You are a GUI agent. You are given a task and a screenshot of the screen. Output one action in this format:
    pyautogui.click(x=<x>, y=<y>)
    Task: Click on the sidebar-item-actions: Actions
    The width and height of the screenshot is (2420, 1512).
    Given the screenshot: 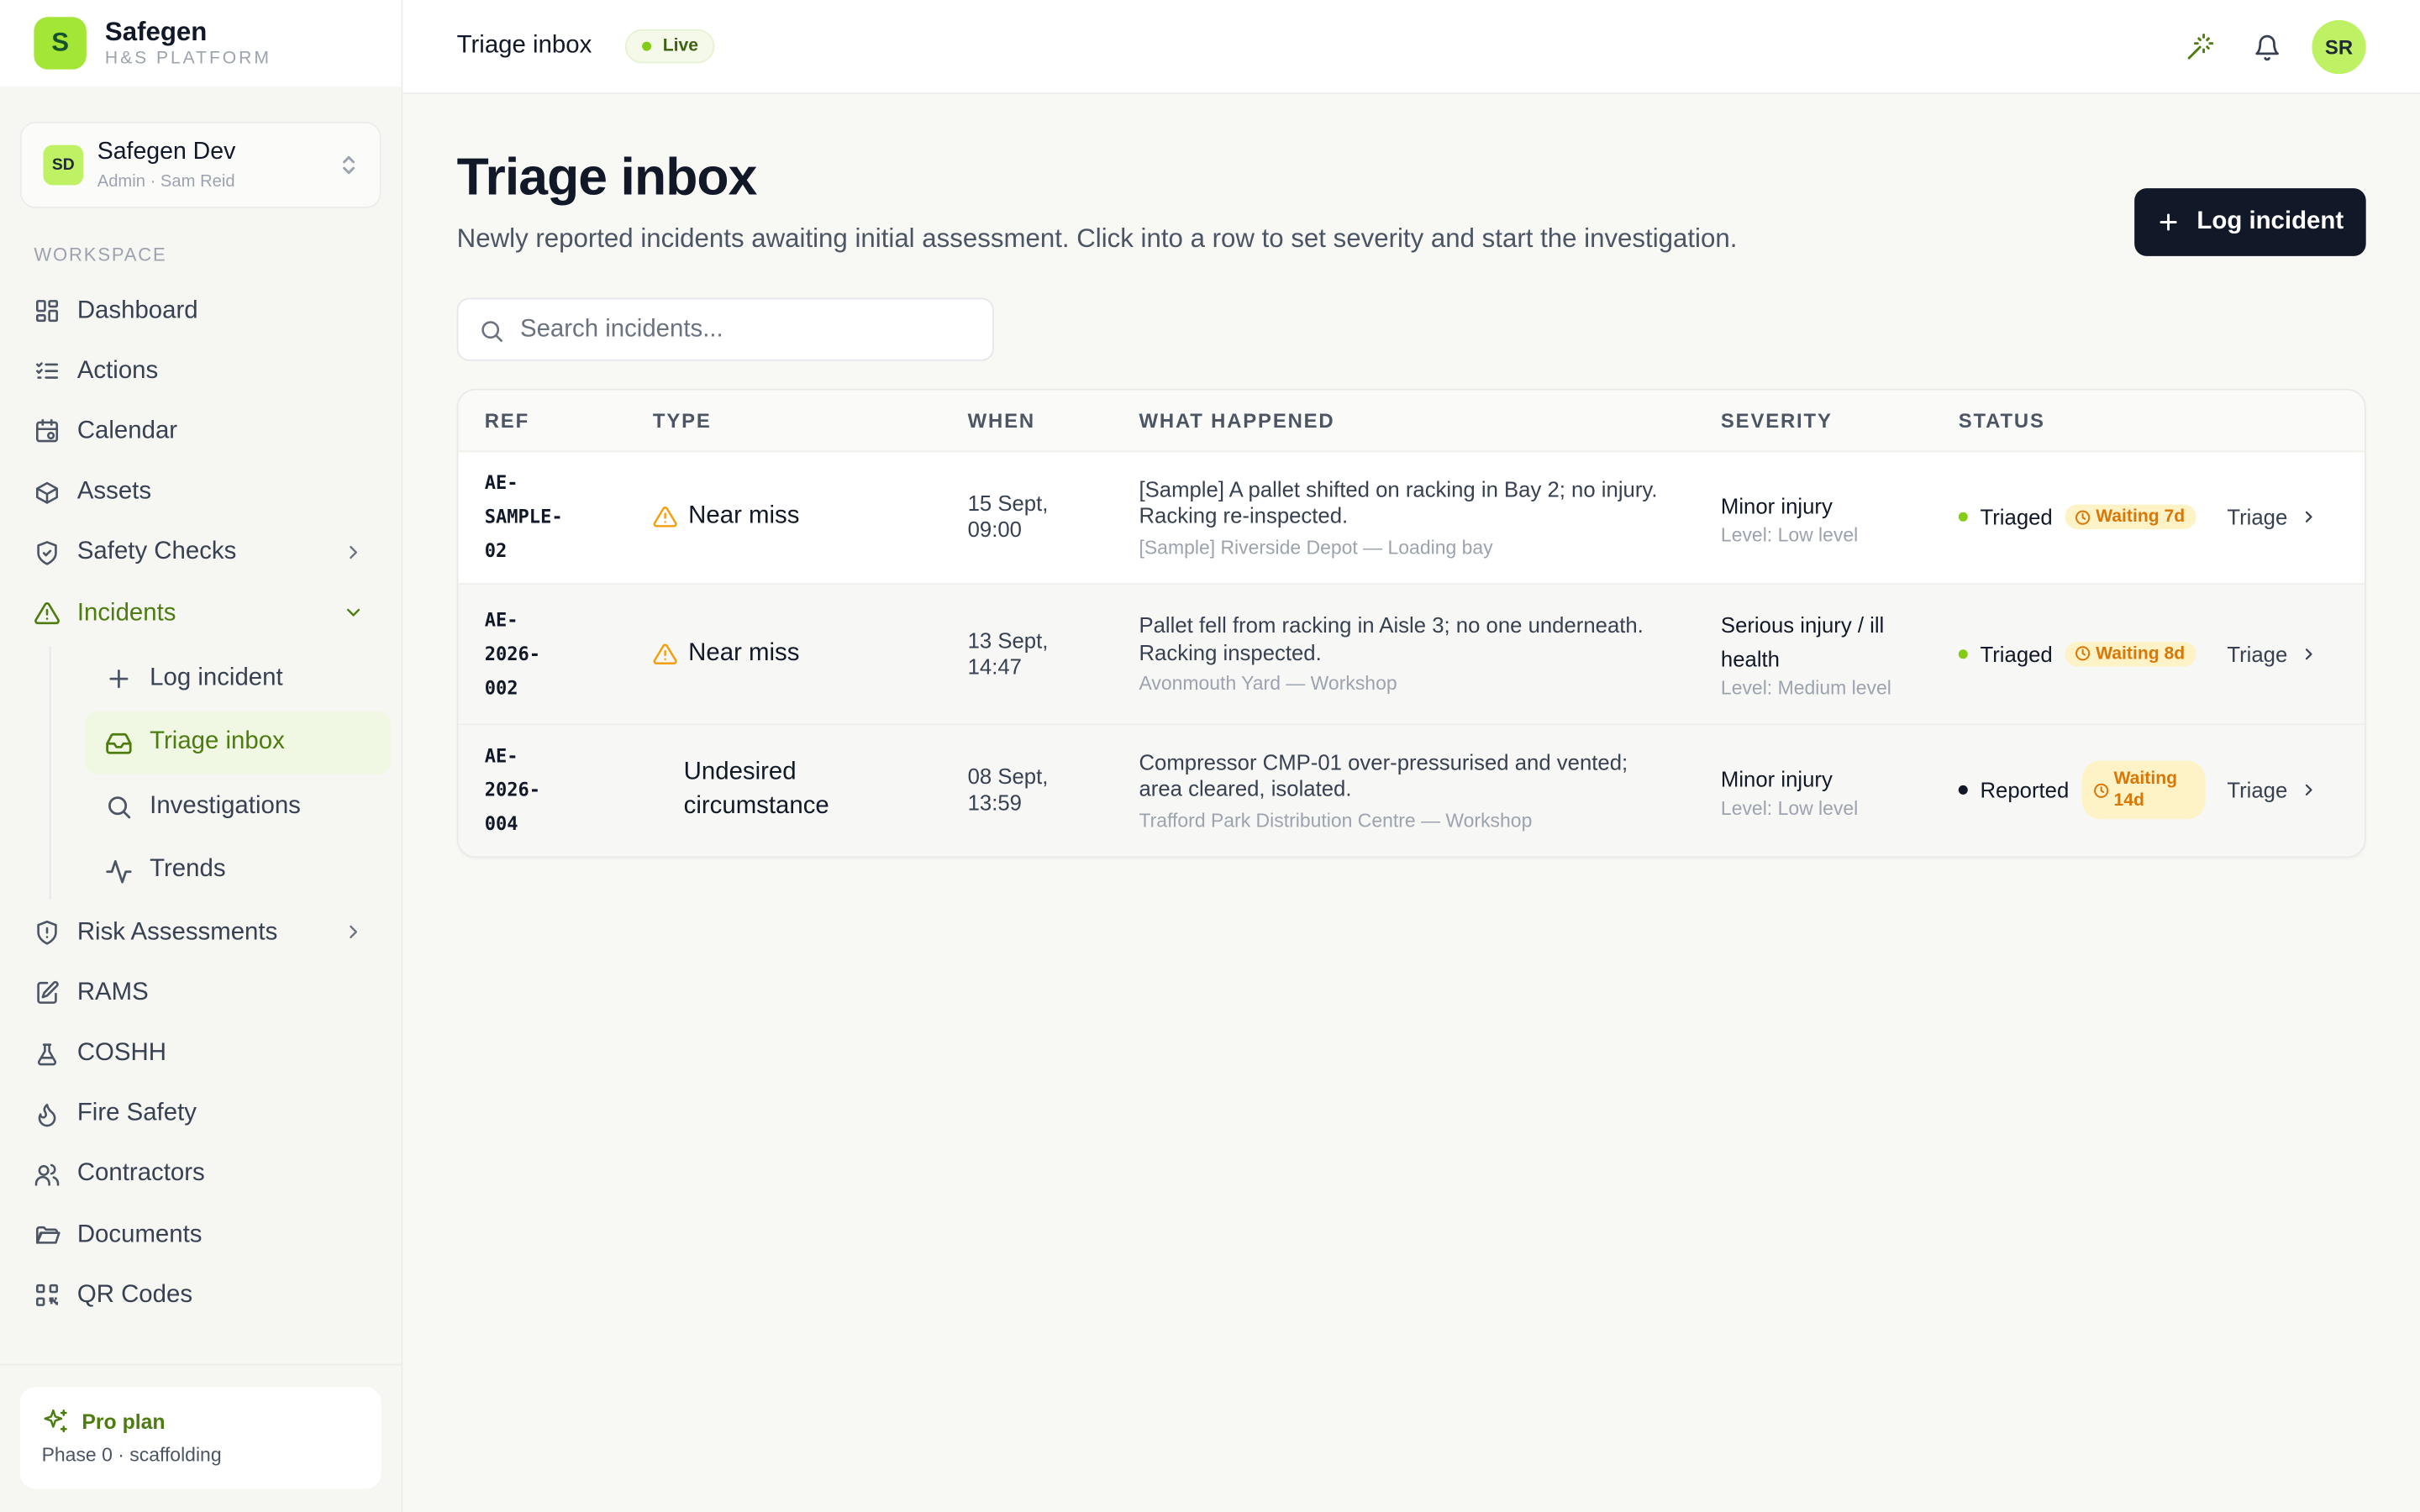 What is the action you would take?
    pyautogui.click(x=201, y=371)
    